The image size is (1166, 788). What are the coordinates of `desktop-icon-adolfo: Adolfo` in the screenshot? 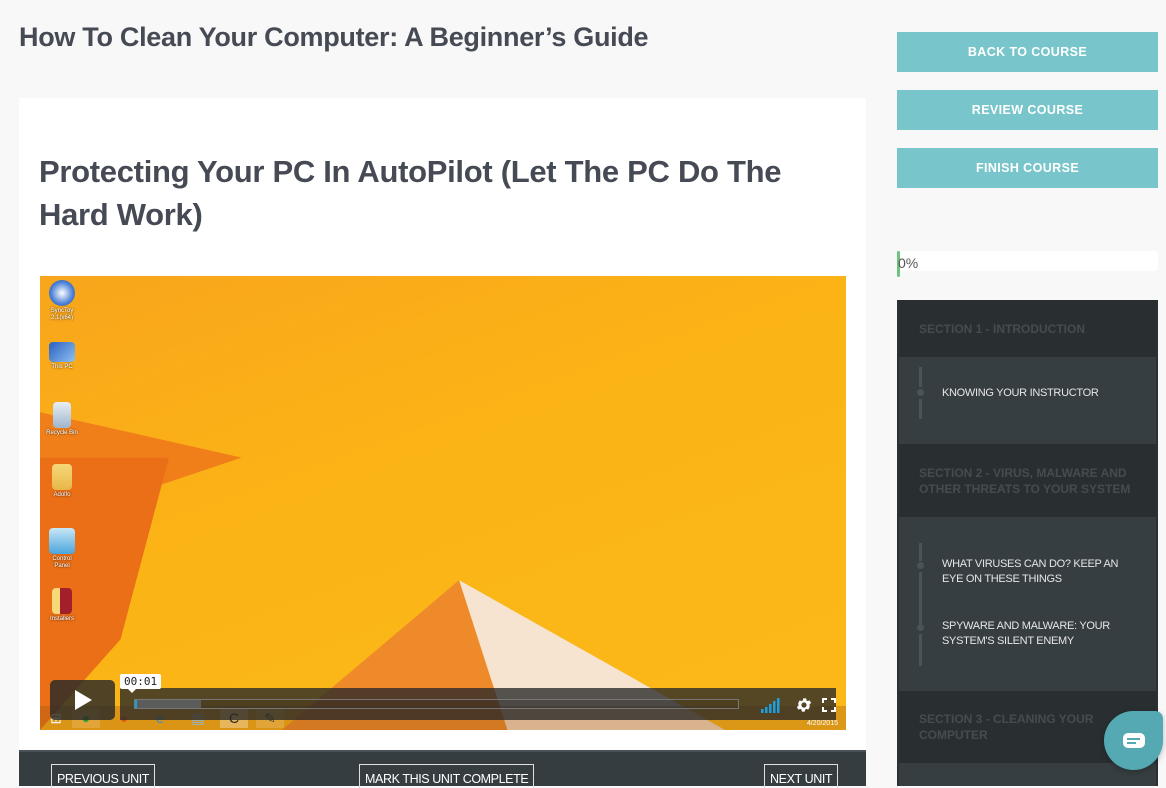 It's located at (62, 481).